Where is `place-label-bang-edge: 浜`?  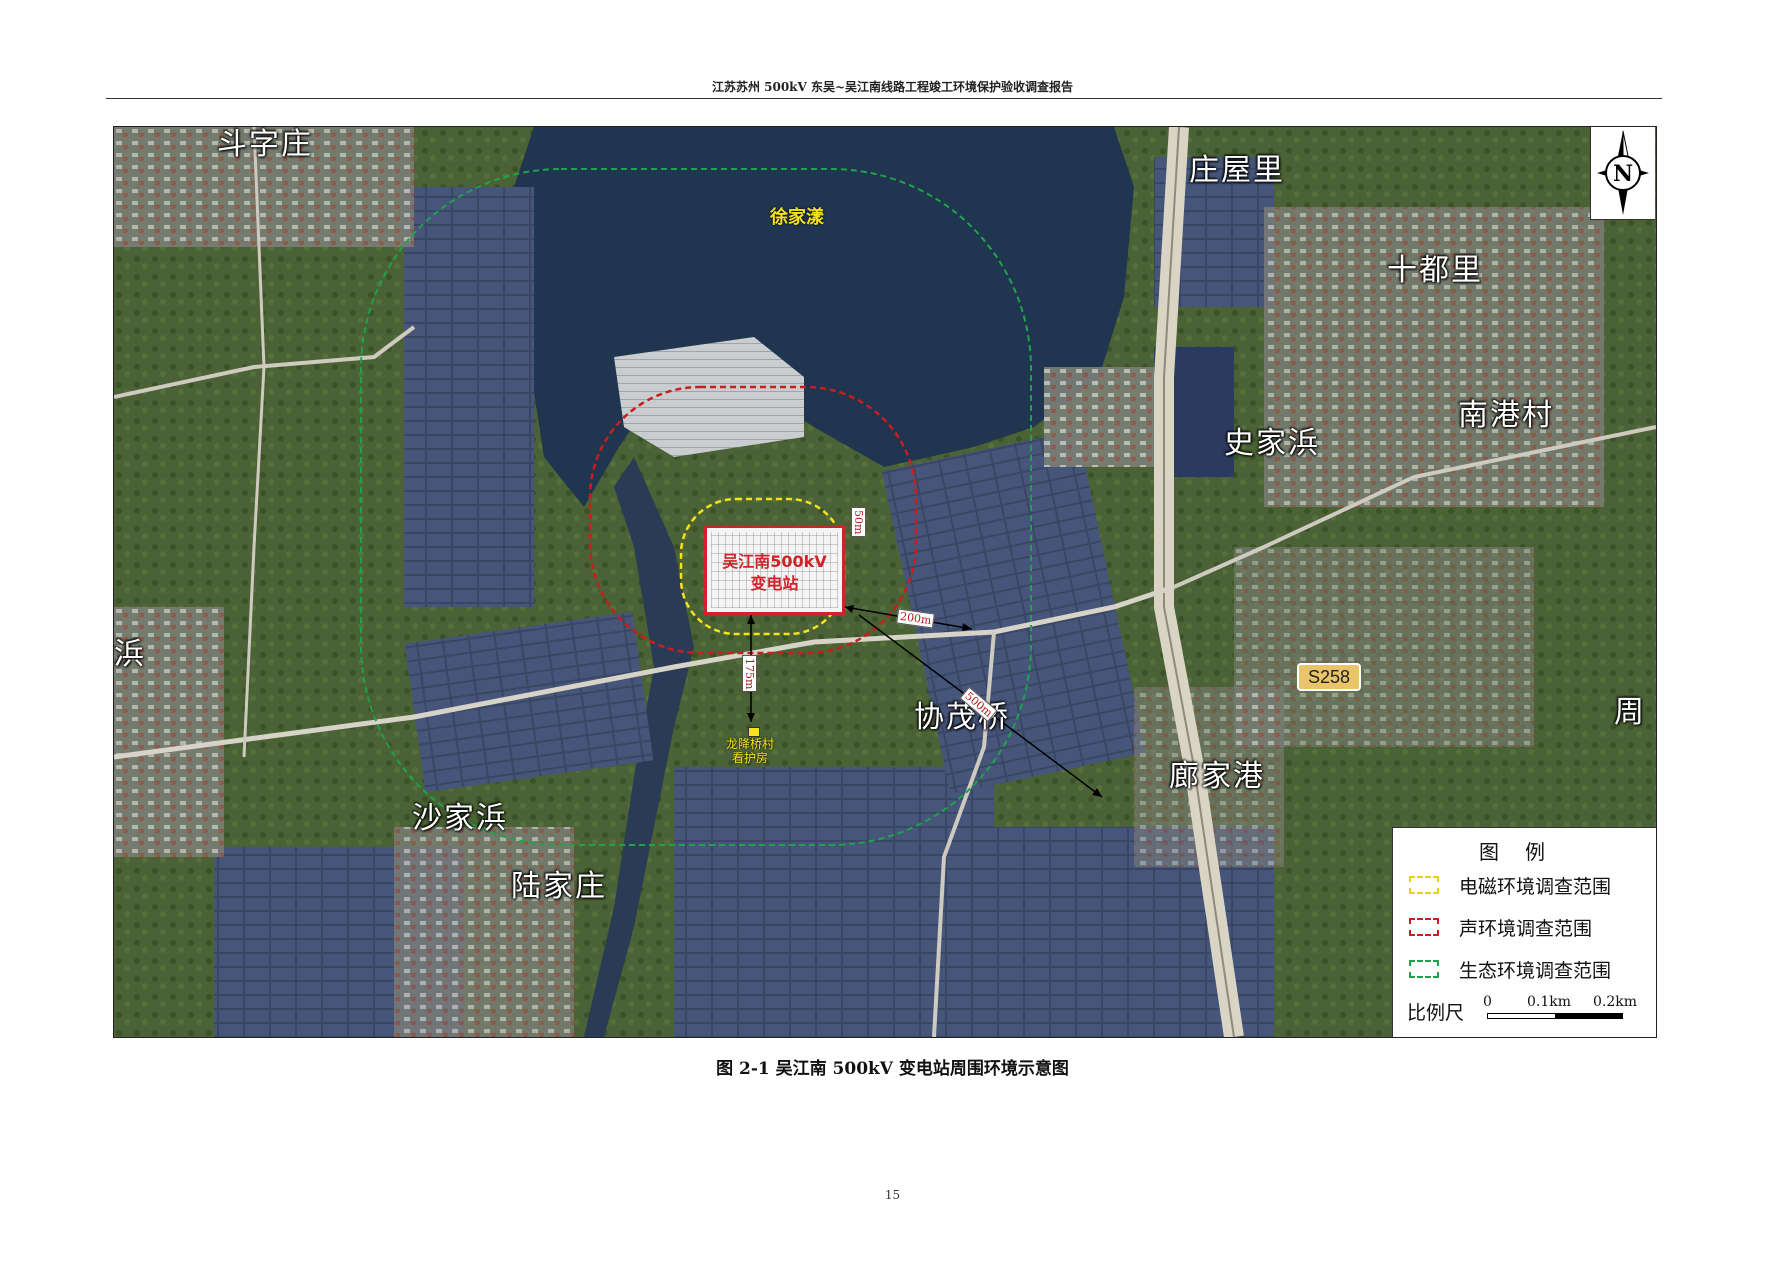 place-label-bang-edge: 浜 is located at coordinates (130, 654).